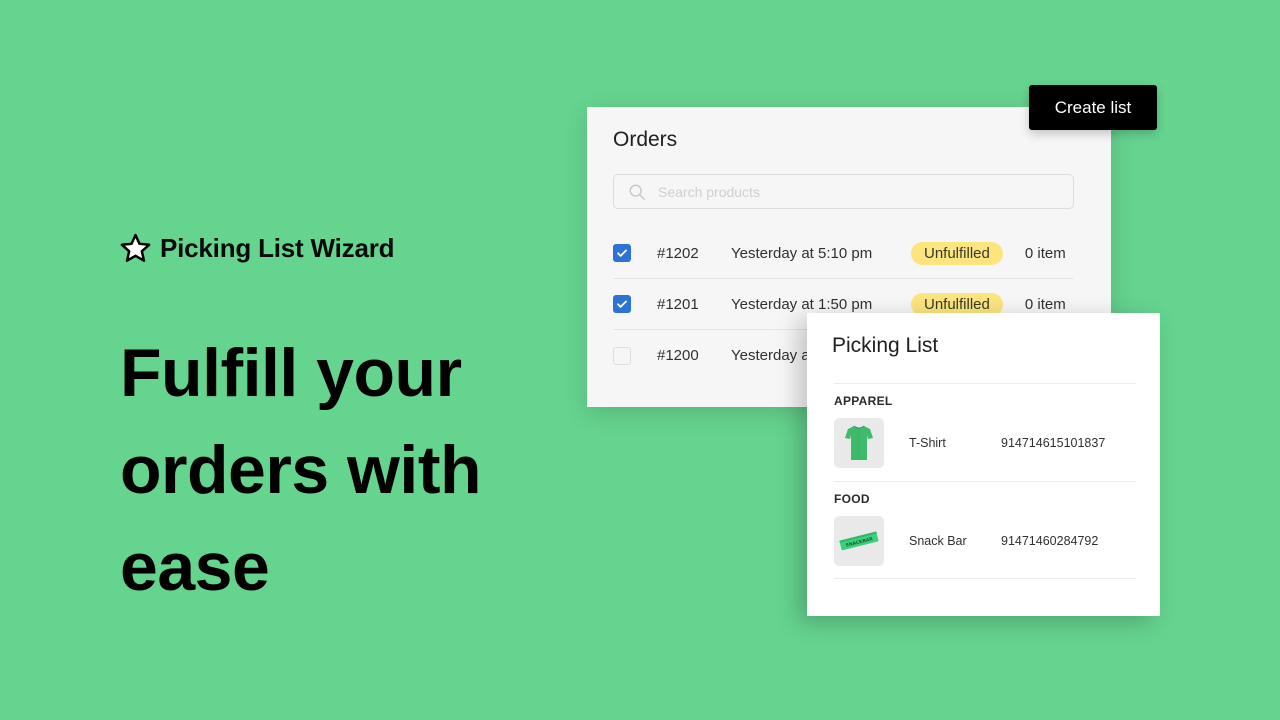 Image resolution: width=1280 pixels, height=720 pixels. I want to click on product-thumbnail: SNACKBAR, so click(859, 541).